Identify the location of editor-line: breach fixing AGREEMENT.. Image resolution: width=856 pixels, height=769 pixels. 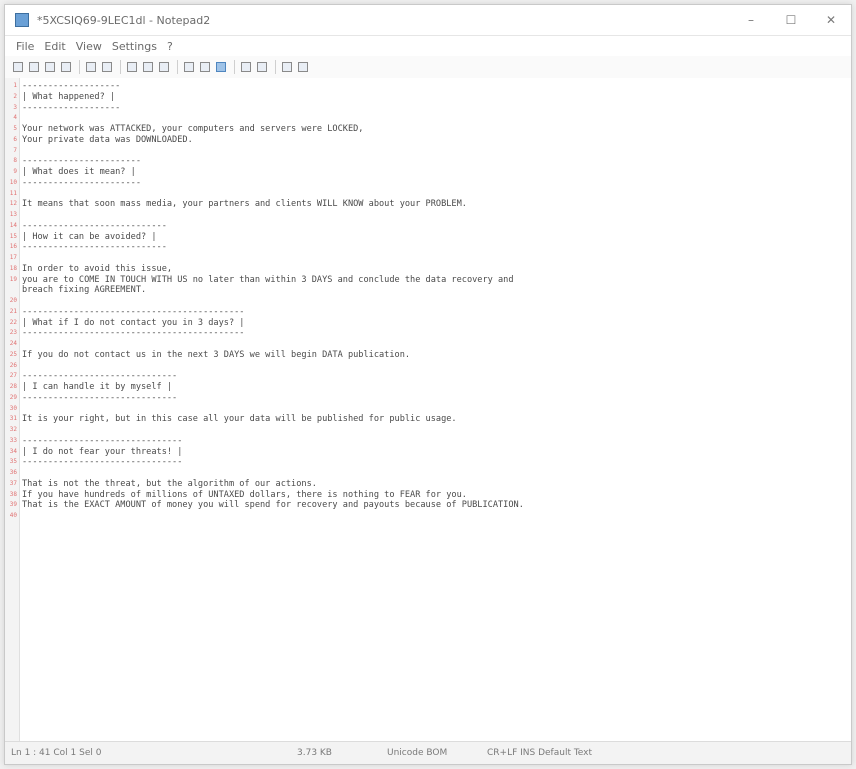
(428, 290).